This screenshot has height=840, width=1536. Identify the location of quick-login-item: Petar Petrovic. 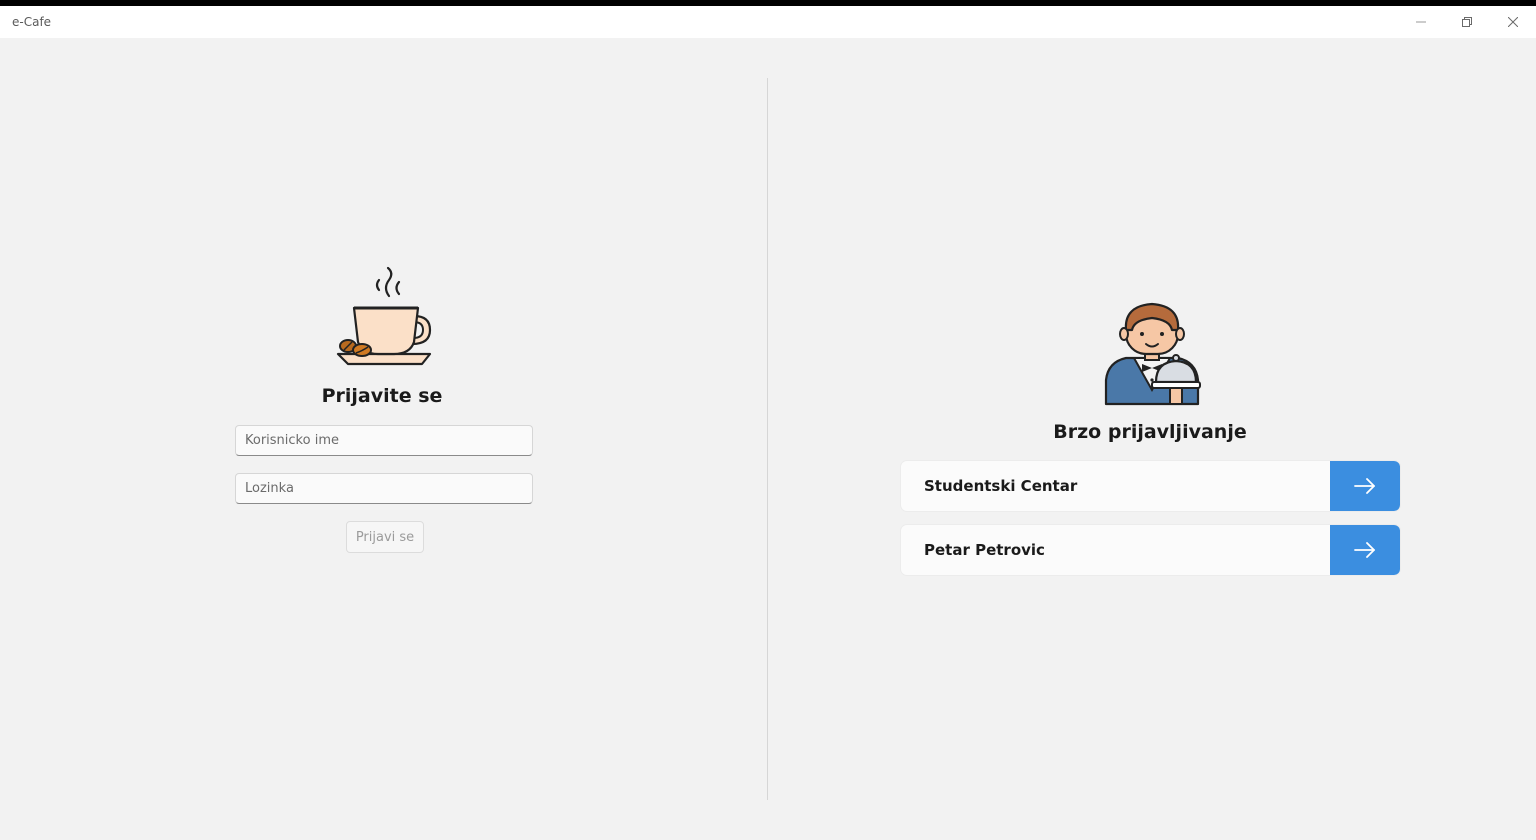
(1150, 550).